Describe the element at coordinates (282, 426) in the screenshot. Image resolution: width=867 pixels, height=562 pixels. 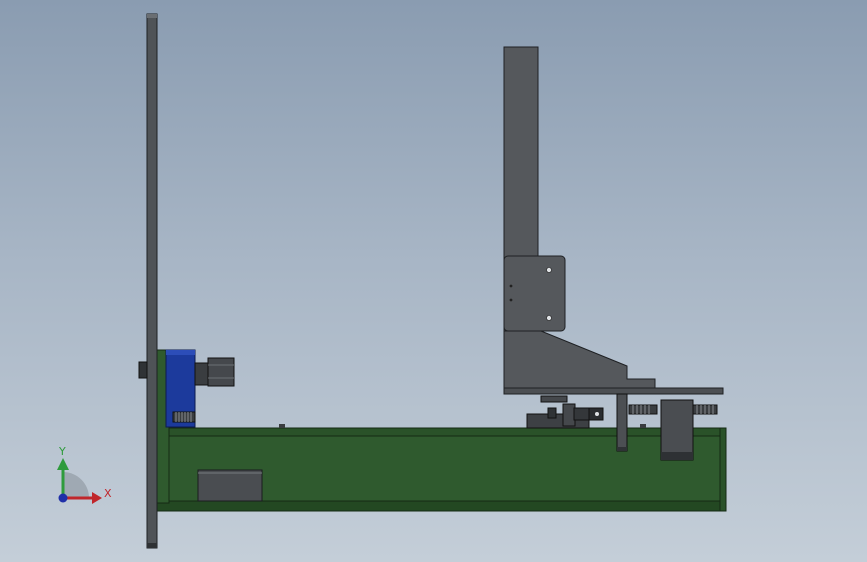
I see `base-pin` at that location.